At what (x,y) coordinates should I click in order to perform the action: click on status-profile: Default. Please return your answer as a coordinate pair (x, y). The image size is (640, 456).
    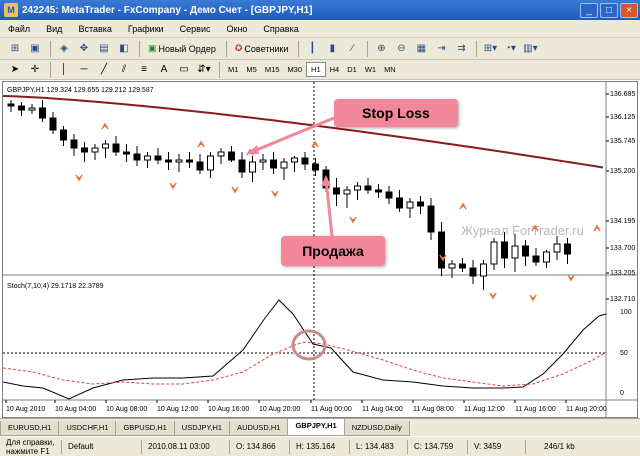
    Looking at the image, I should click on (102, 446).